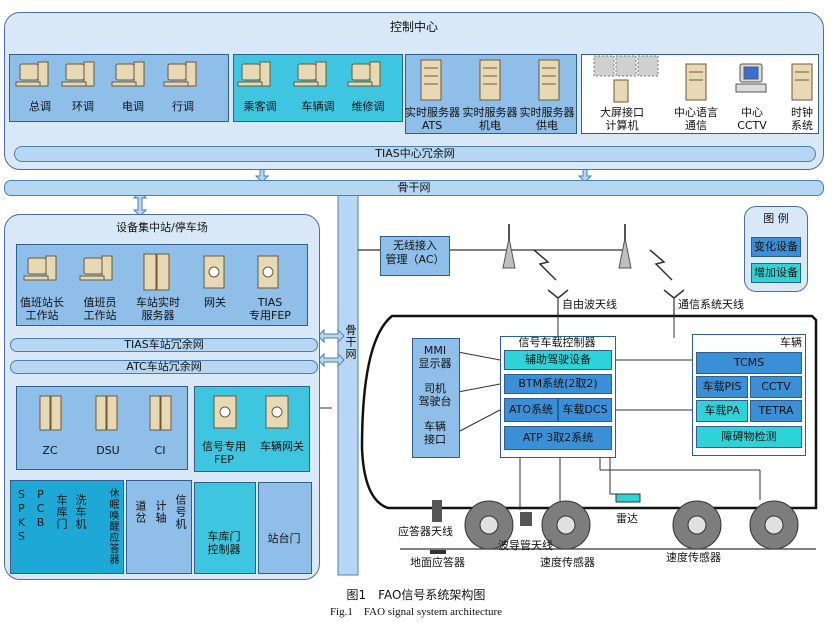 This screenshot has width=832, height=626. Describe the element at coordinates (425, 531) in the screenshot. I see `transponder-antenna-label: 应答器天线` at that location.